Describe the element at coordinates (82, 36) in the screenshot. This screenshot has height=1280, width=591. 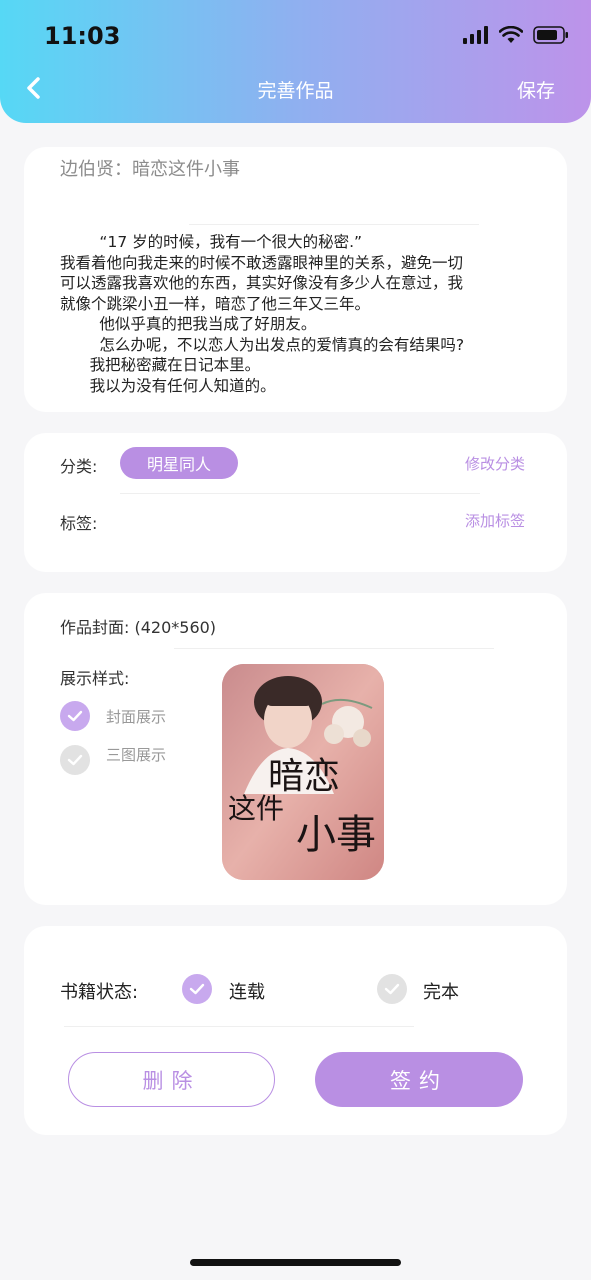
I see `status-time: 11:03` at that location.